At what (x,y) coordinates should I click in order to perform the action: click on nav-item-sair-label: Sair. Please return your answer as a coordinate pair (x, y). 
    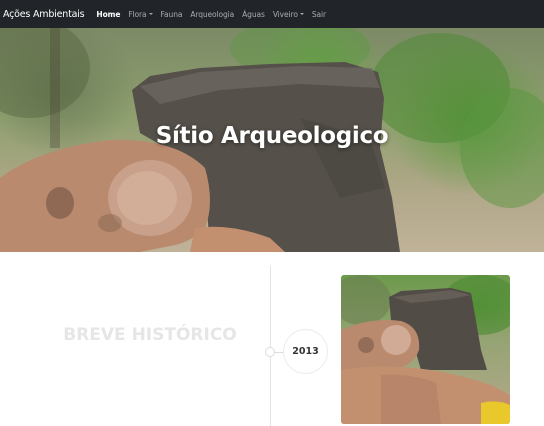
    Looking at the image, I should click on (318, 14).